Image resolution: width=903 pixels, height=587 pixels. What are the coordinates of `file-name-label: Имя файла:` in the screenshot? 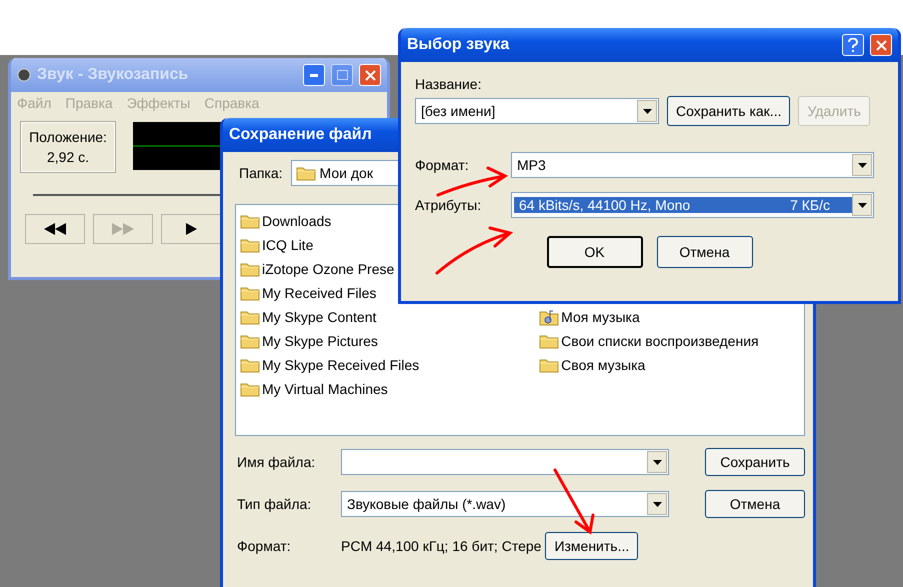 It's located at (276, 462).